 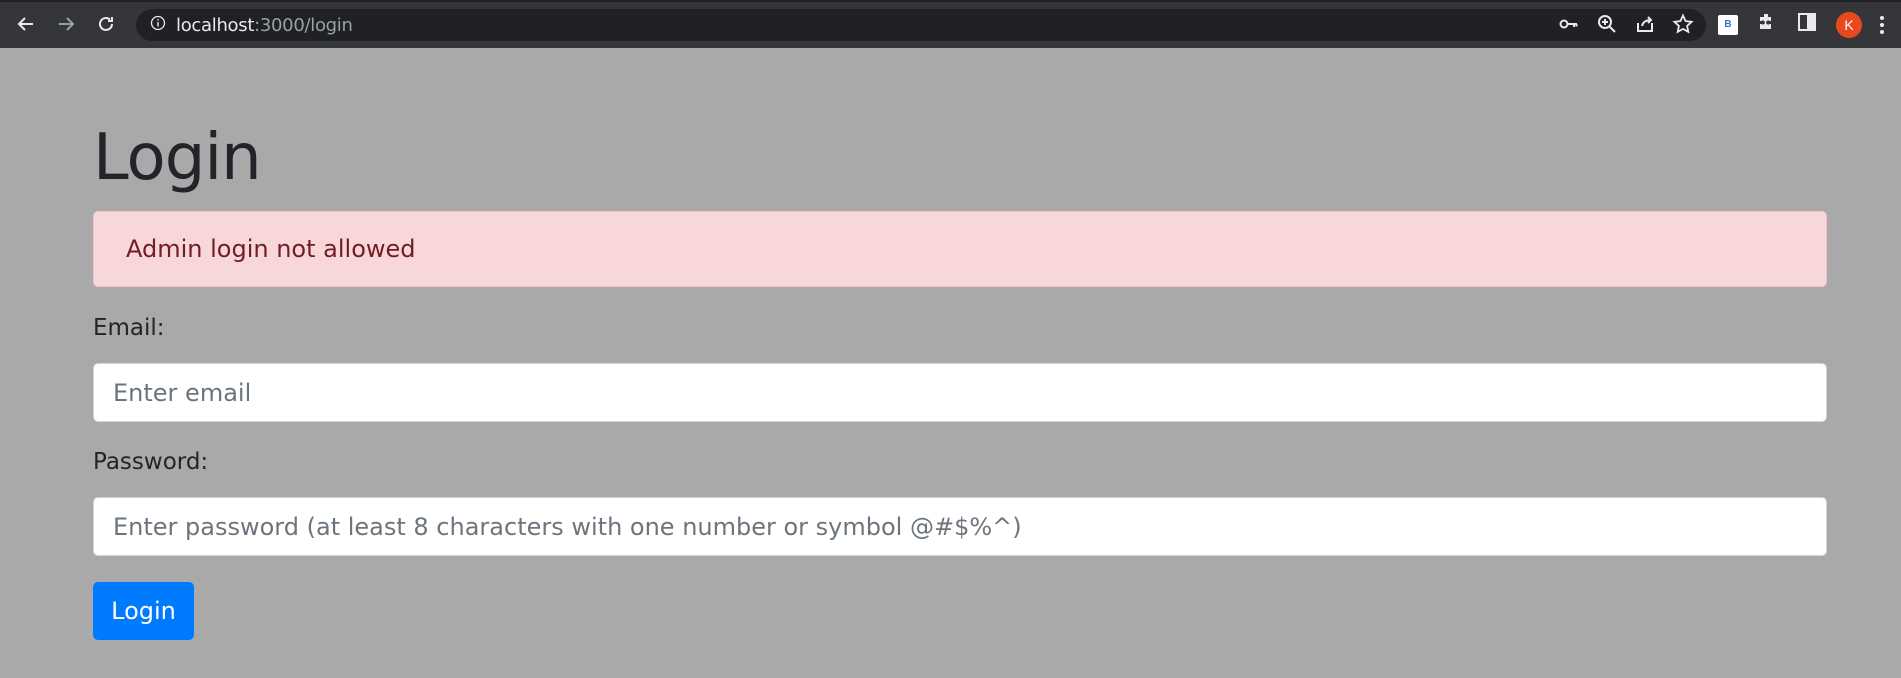 What do you see at coordinates (1882, 24) in the screenshot?
I see `menu-icon` at bounding box center [1882, 24].